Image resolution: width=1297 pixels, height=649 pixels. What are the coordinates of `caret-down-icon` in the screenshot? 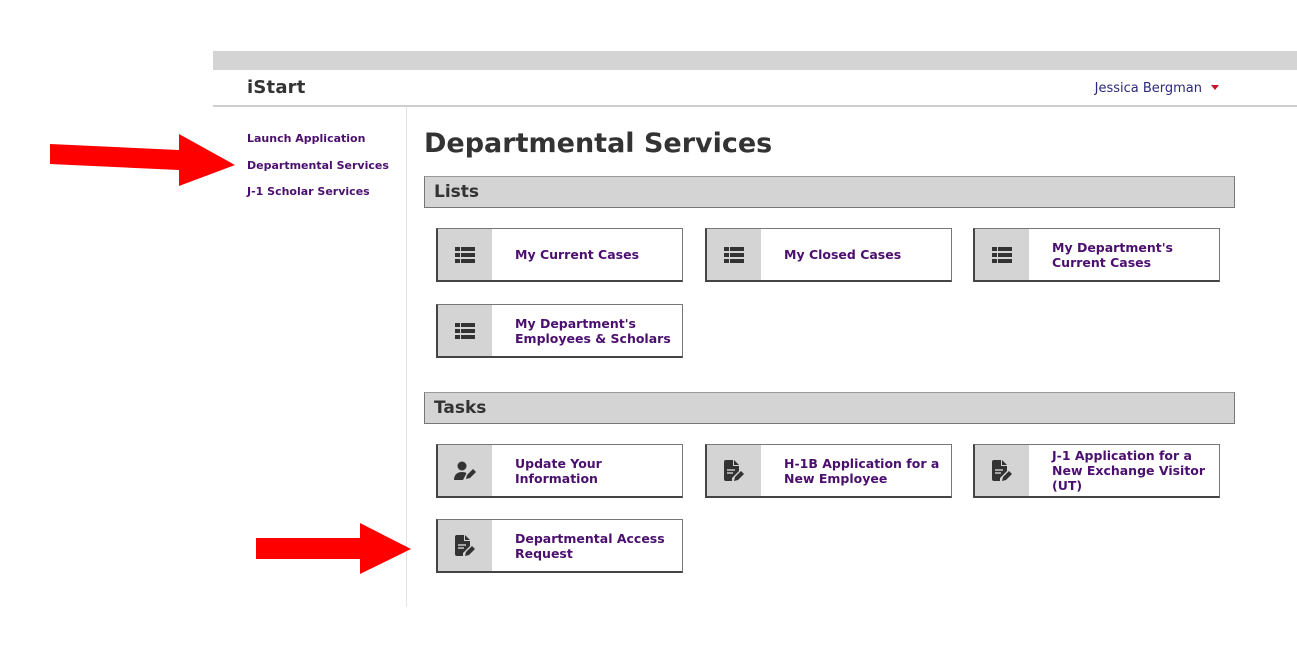 It's located at (1215, 87).